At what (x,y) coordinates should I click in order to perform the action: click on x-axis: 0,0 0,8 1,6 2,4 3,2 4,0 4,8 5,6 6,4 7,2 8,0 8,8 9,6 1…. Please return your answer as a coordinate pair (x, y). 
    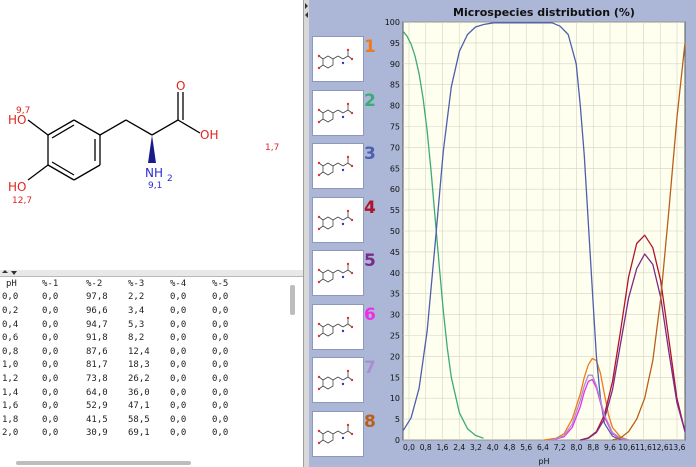
    Looking at the image, I should click on (544, 447).